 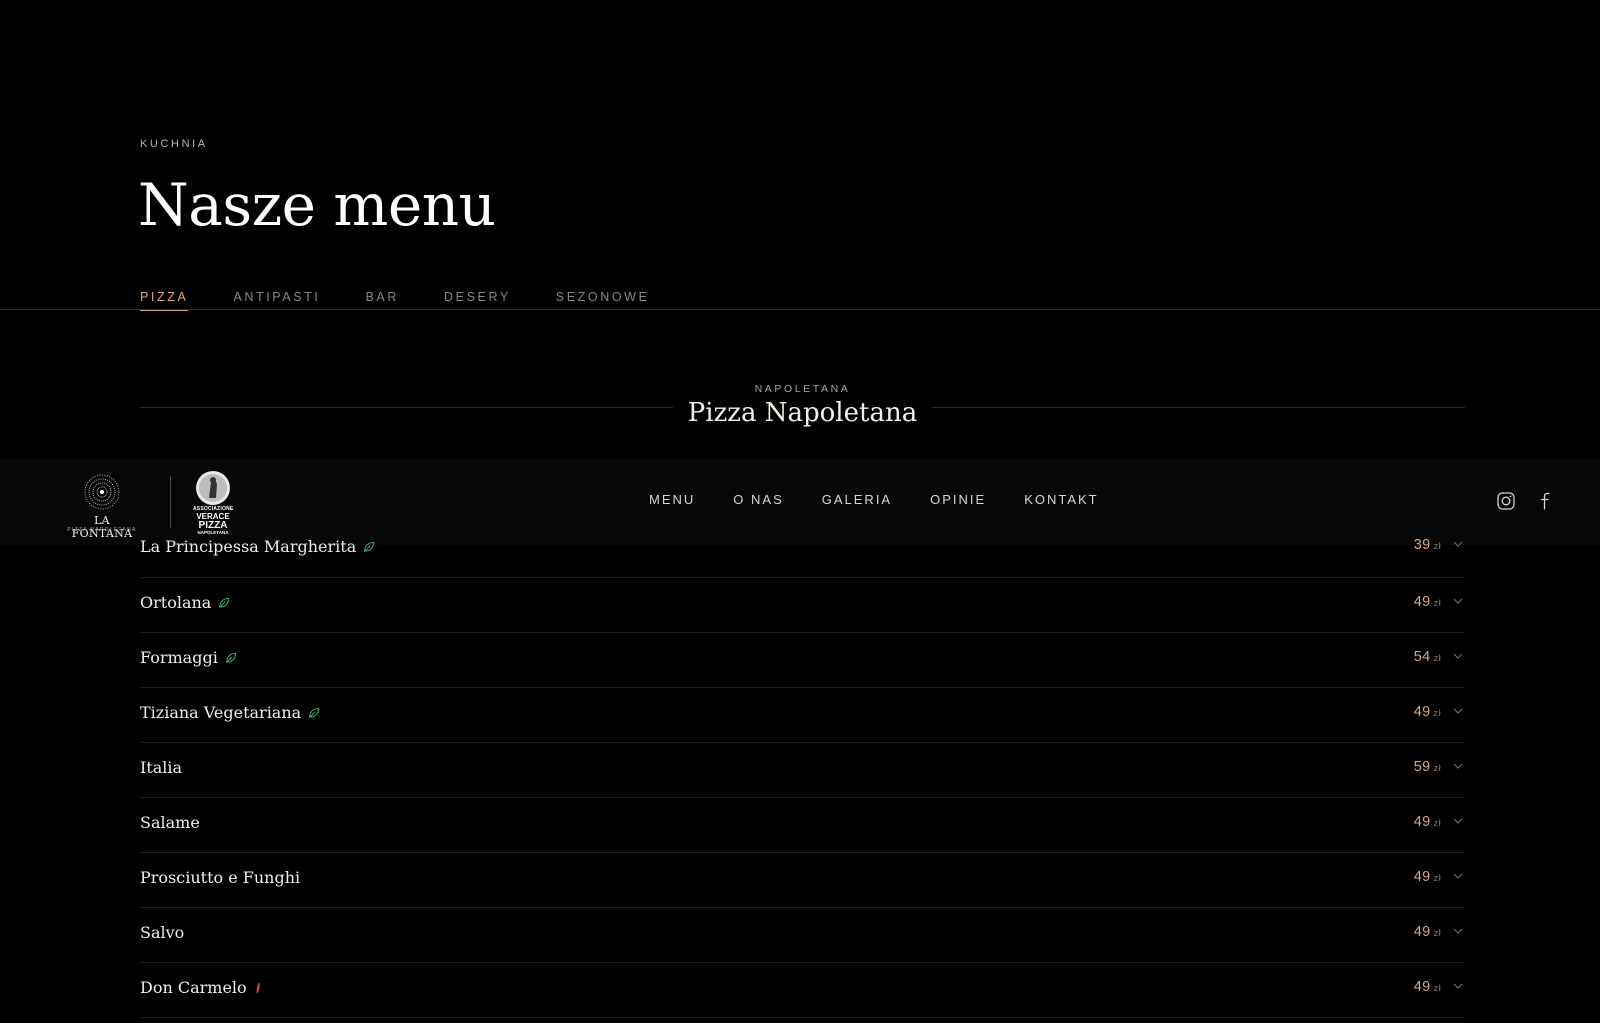 What do you see at coordinates (417, 300) in the screenshot?
I see `menu-category-tabs: PIZZA ANTIPASTI BAR DESERY SEZONOWE` at bounding box center [417, 300].